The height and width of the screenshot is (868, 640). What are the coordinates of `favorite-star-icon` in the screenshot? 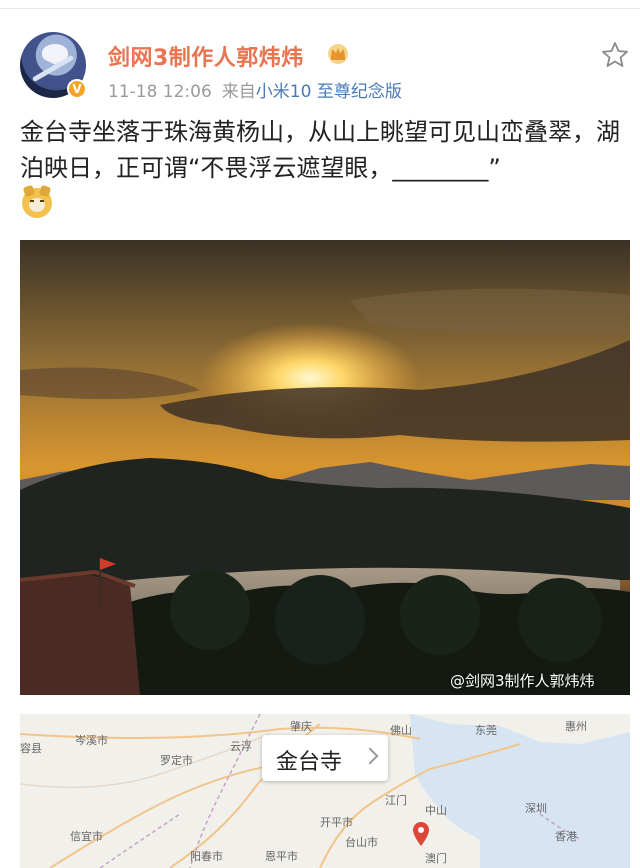 It's located at (615, 55).